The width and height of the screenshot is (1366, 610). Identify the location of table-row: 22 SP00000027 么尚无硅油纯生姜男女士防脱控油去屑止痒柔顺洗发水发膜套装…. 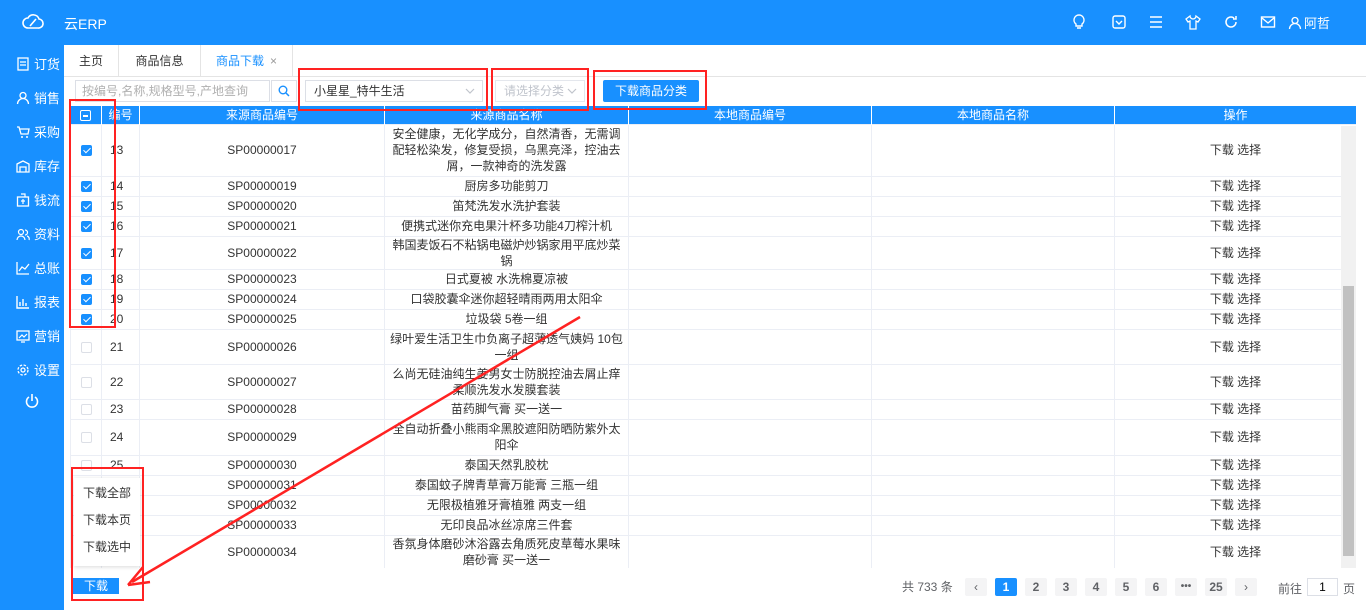
(713, 381).